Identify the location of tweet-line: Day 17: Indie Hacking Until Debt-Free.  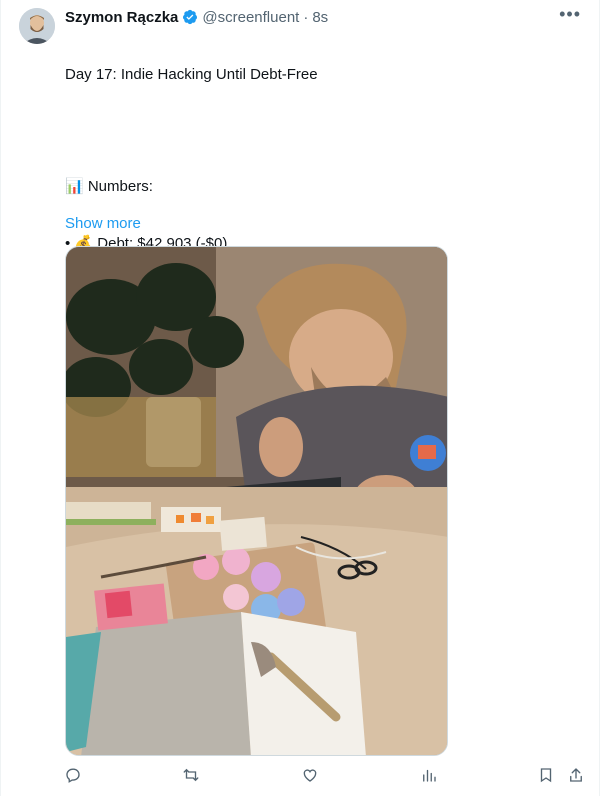
(191, 74).